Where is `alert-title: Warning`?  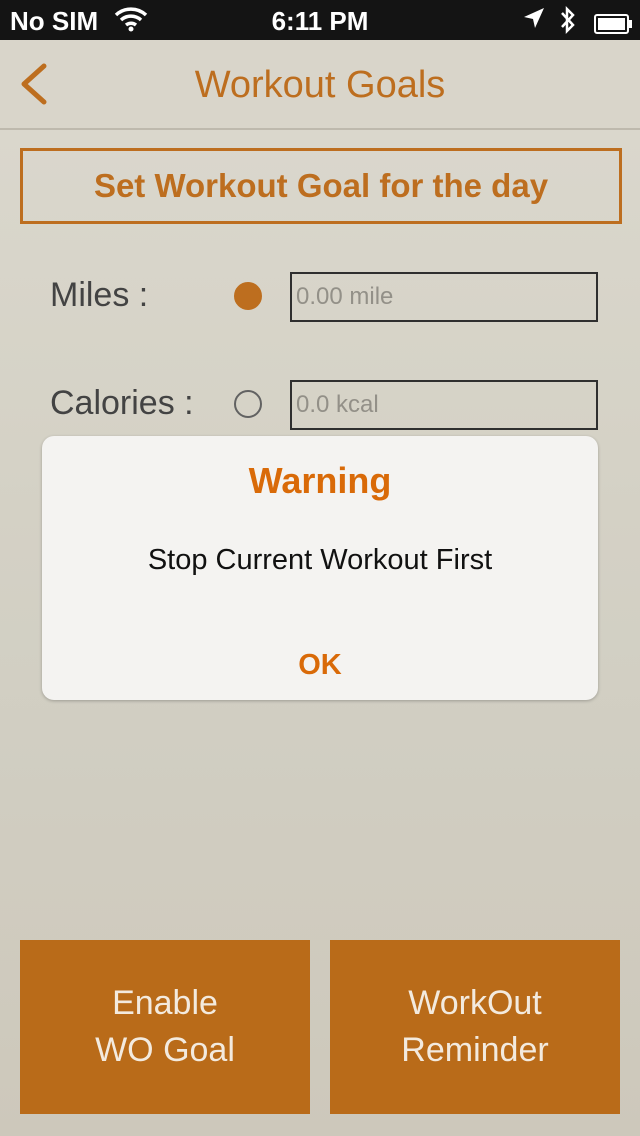
alert-title: Warning is located at coordinates (320, 480).